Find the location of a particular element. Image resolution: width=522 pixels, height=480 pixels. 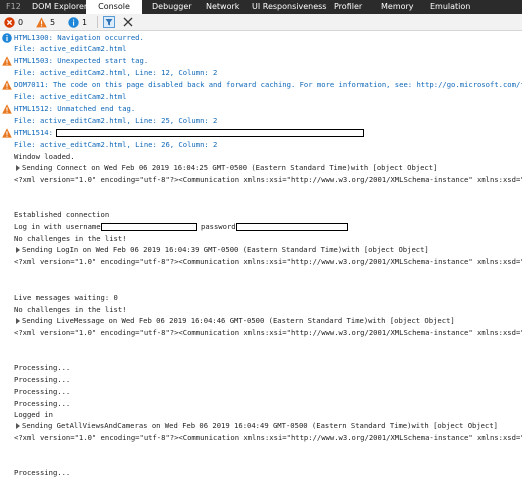

tab-profiler: Profiler is located at coordinates (348, 7).